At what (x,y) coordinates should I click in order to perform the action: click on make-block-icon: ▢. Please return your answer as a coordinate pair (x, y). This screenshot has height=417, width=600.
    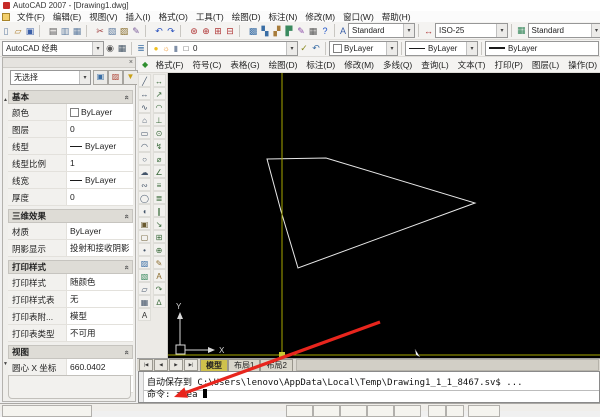
    Looking at the image, I should click on (144, 236).